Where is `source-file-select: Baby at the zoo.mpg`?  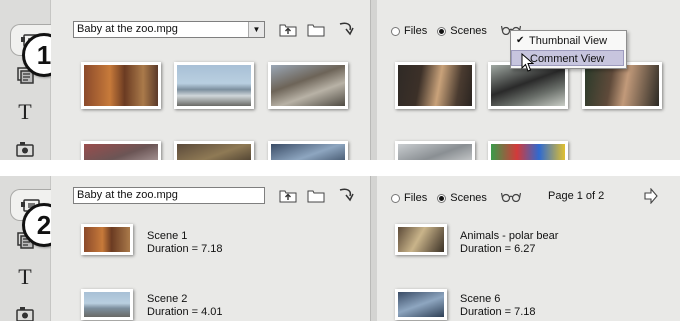 source-file-select: Baby at the zoo.mpg is located at coordinates (169, 195).